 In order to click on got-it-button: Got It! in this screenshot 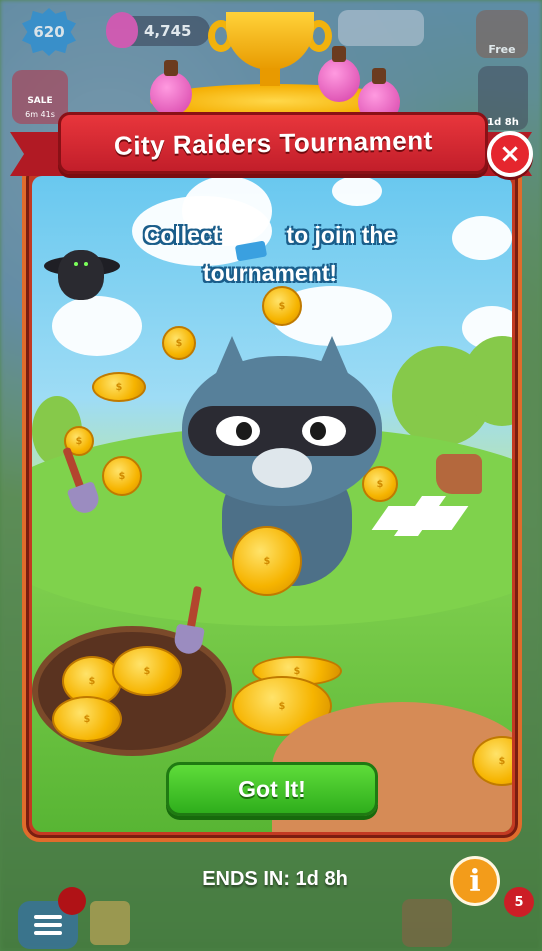, I will do `click(272, 789)`.